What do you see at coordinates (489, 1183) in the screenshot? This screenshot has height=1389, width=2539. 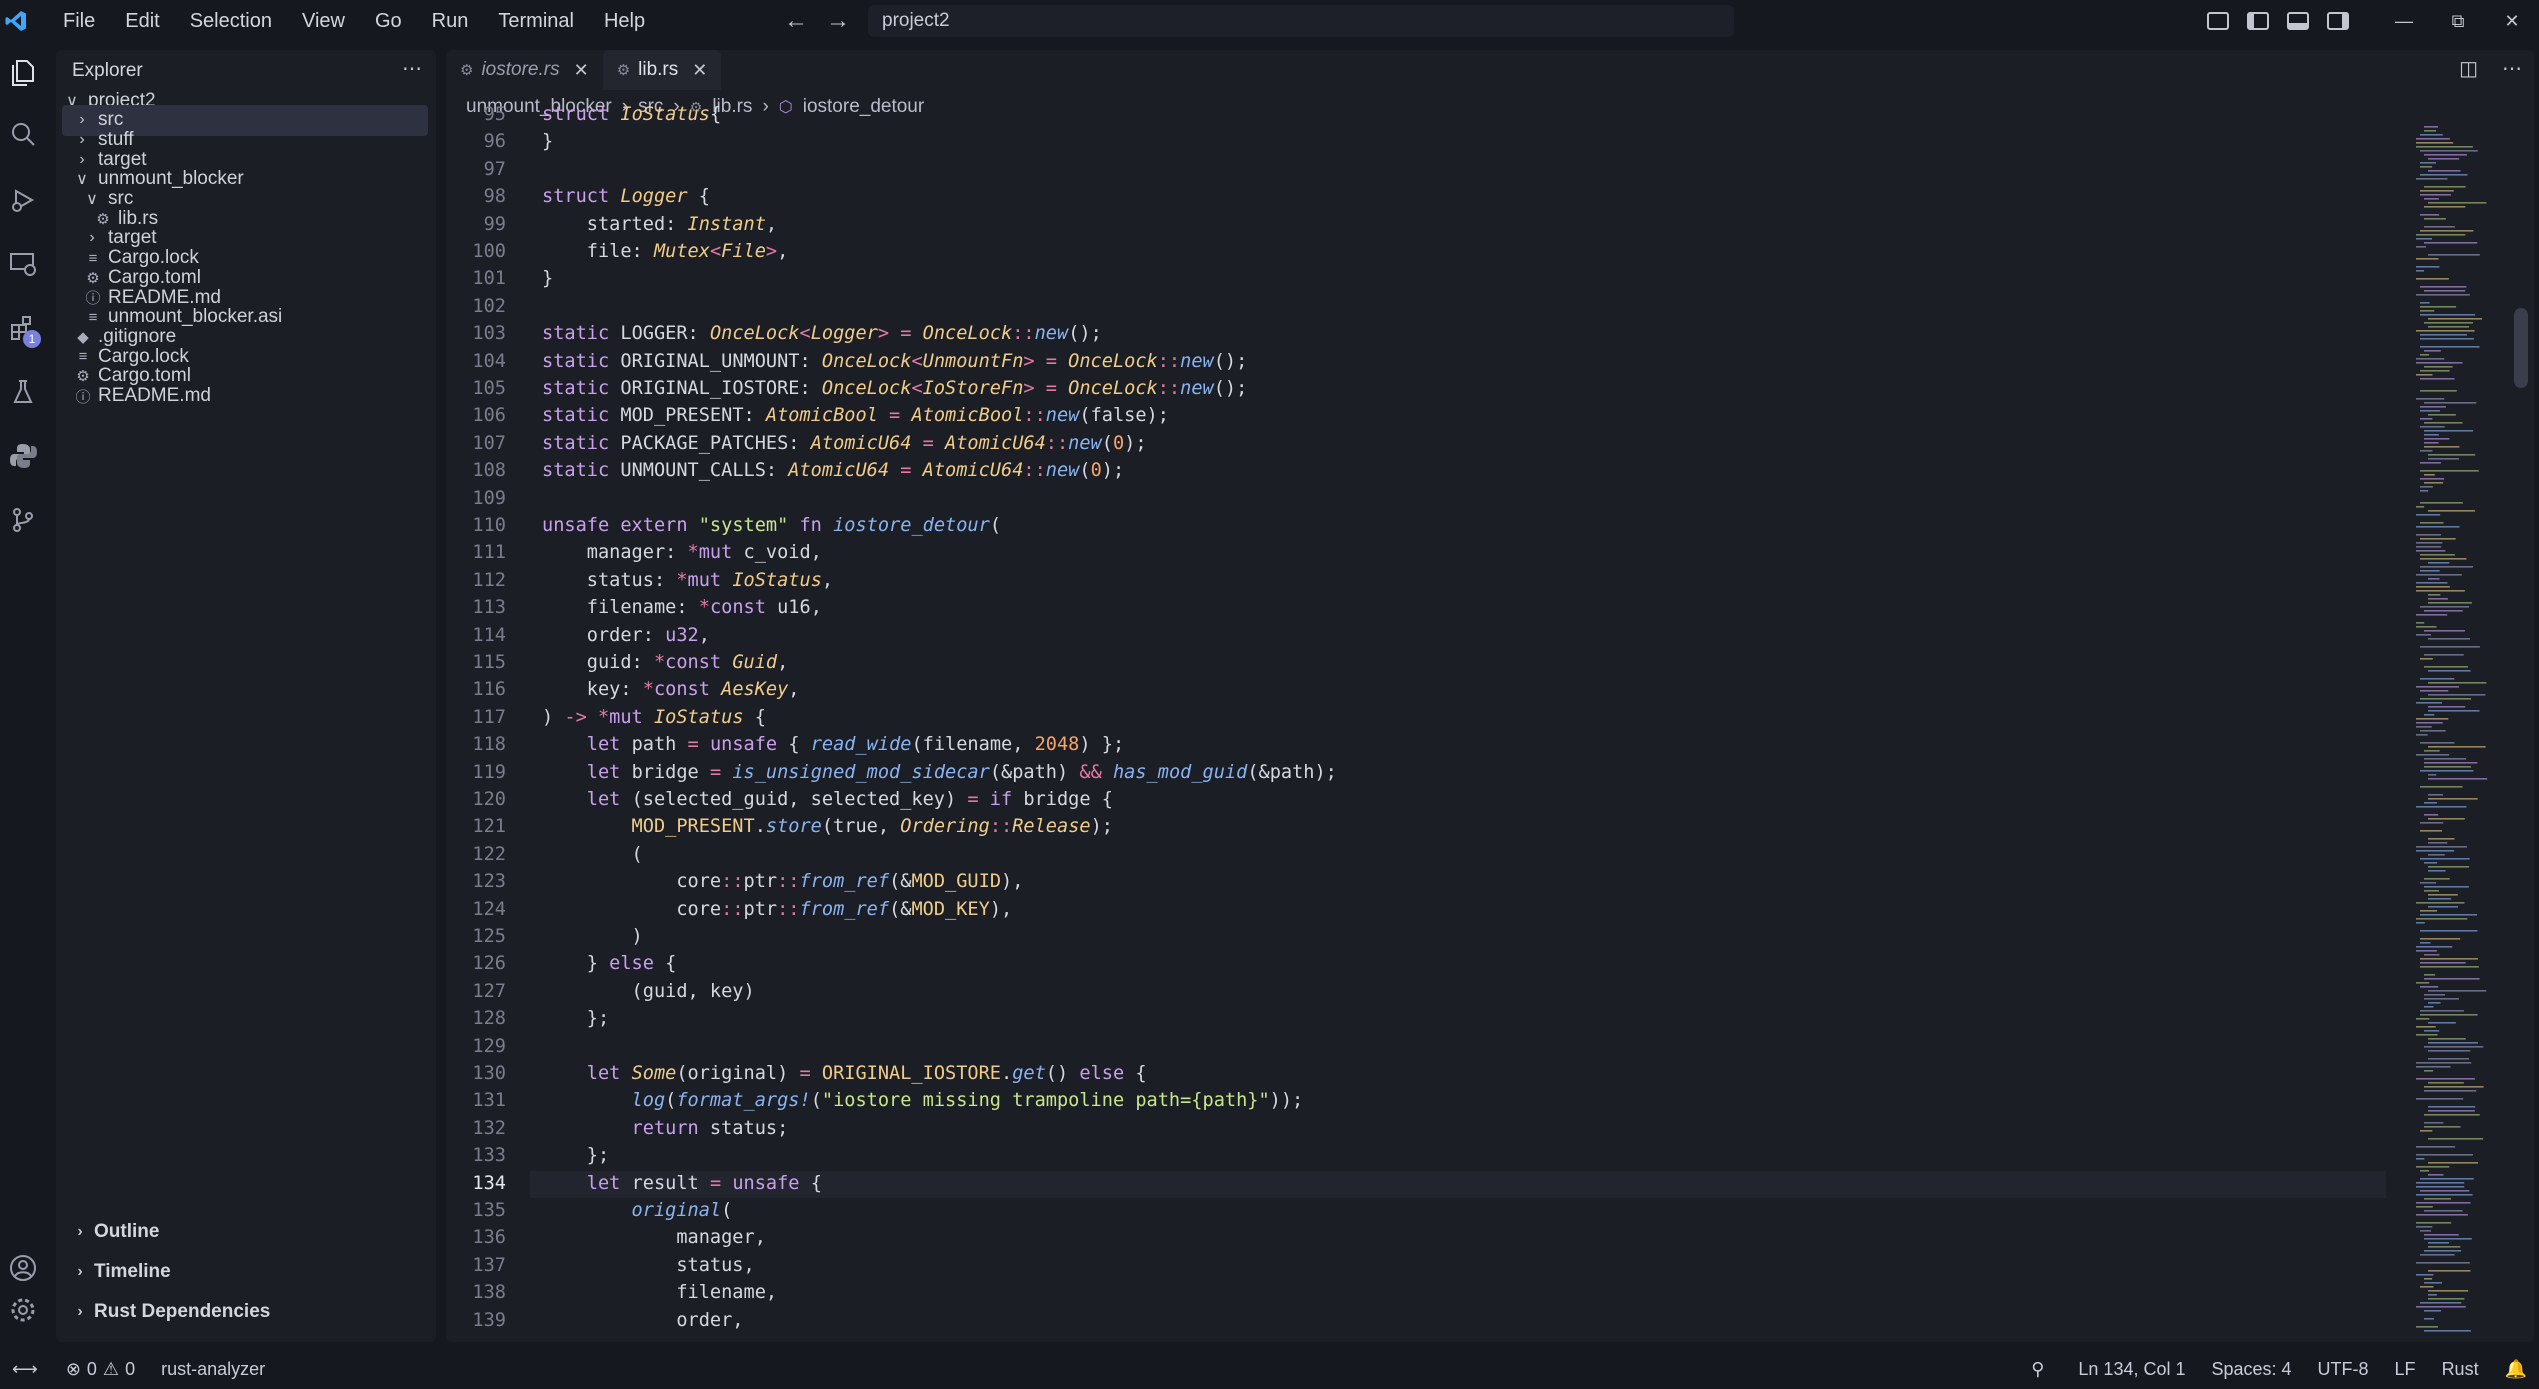 I see `line-number: 134` at bounding box center [489, 1183].